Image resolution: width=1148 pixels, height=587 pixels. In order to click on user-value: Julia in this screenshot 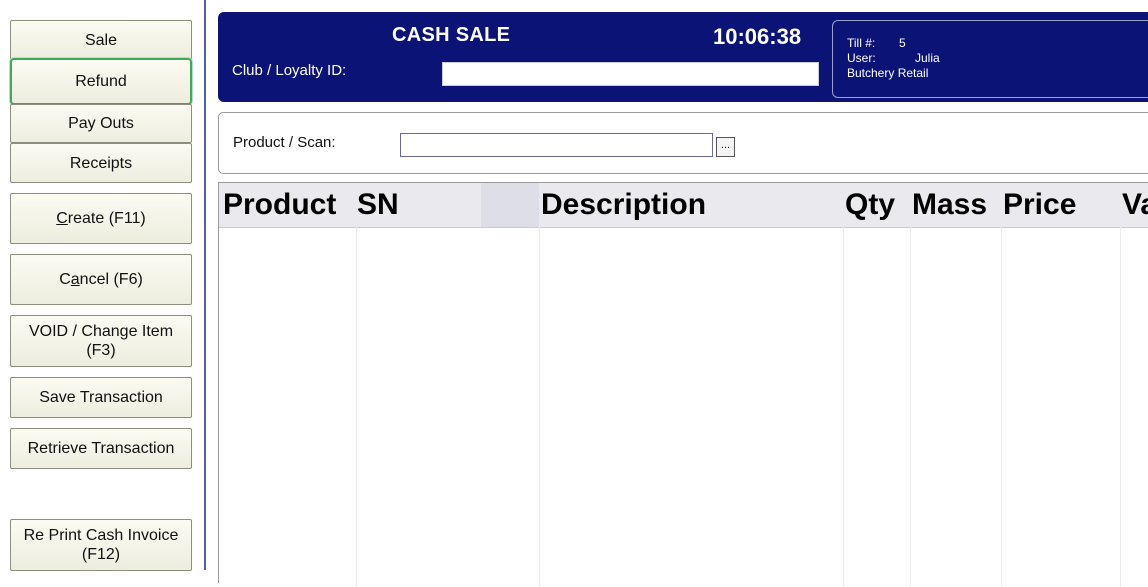, I will do `click(927, 58)`.